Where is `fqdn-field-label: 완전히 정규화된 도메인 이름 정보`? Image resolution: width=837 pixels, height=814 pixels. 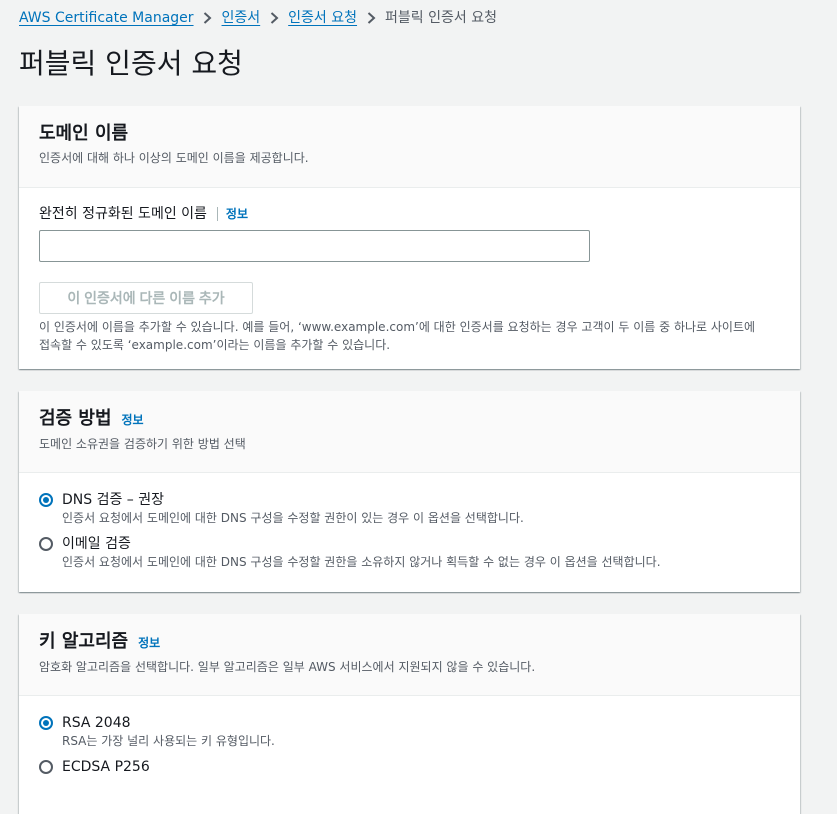
fqdn-field-label: 완전히 정규화된 도메인 이름 정보 is located at coordinates (409, 214).